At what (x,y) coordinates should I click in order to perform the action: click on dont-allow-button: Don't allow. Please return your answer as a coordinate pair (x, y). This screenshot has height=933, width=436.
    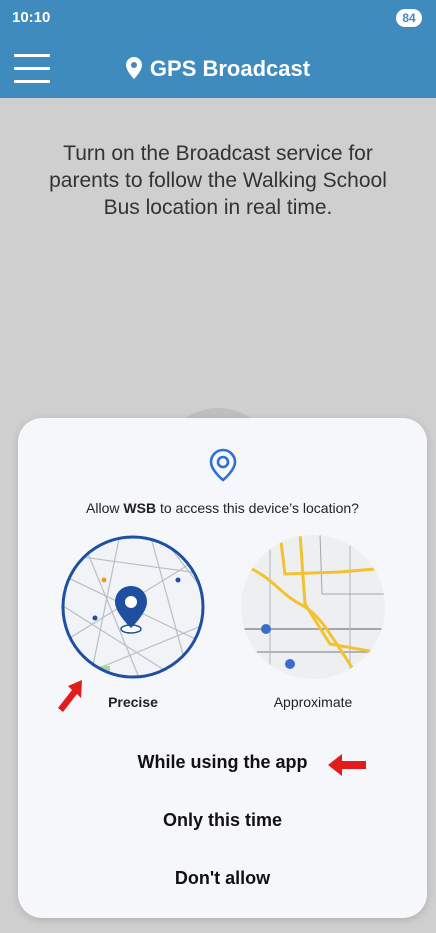
    Looking at the image, I should click on (222, 878).